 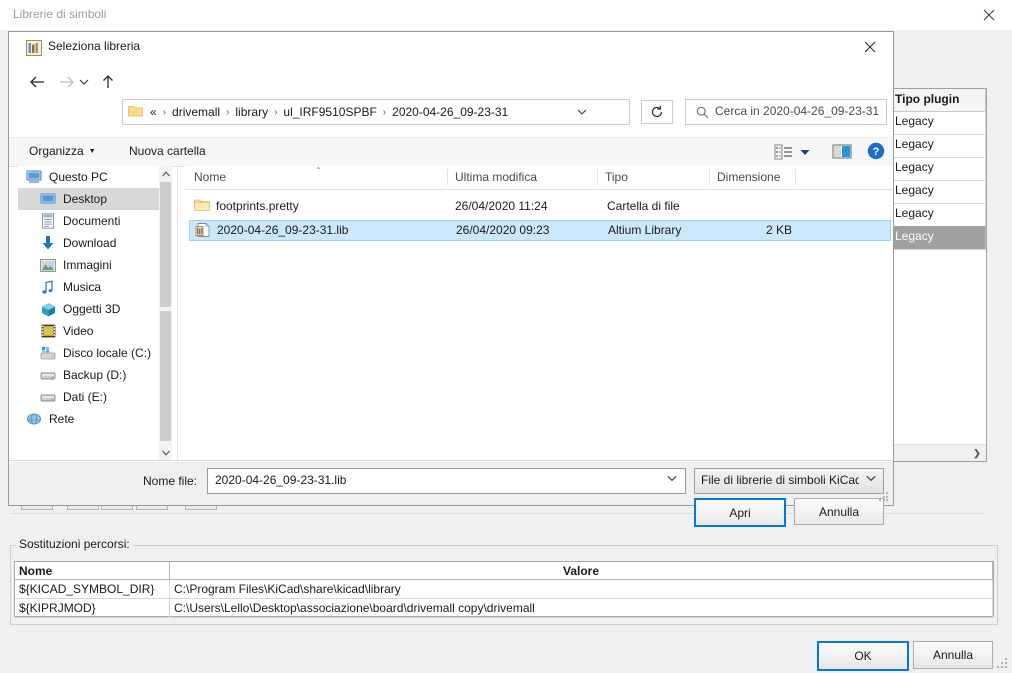 I want to click on sidebar-item-label: Questo PC, so click(x=78, y=177).